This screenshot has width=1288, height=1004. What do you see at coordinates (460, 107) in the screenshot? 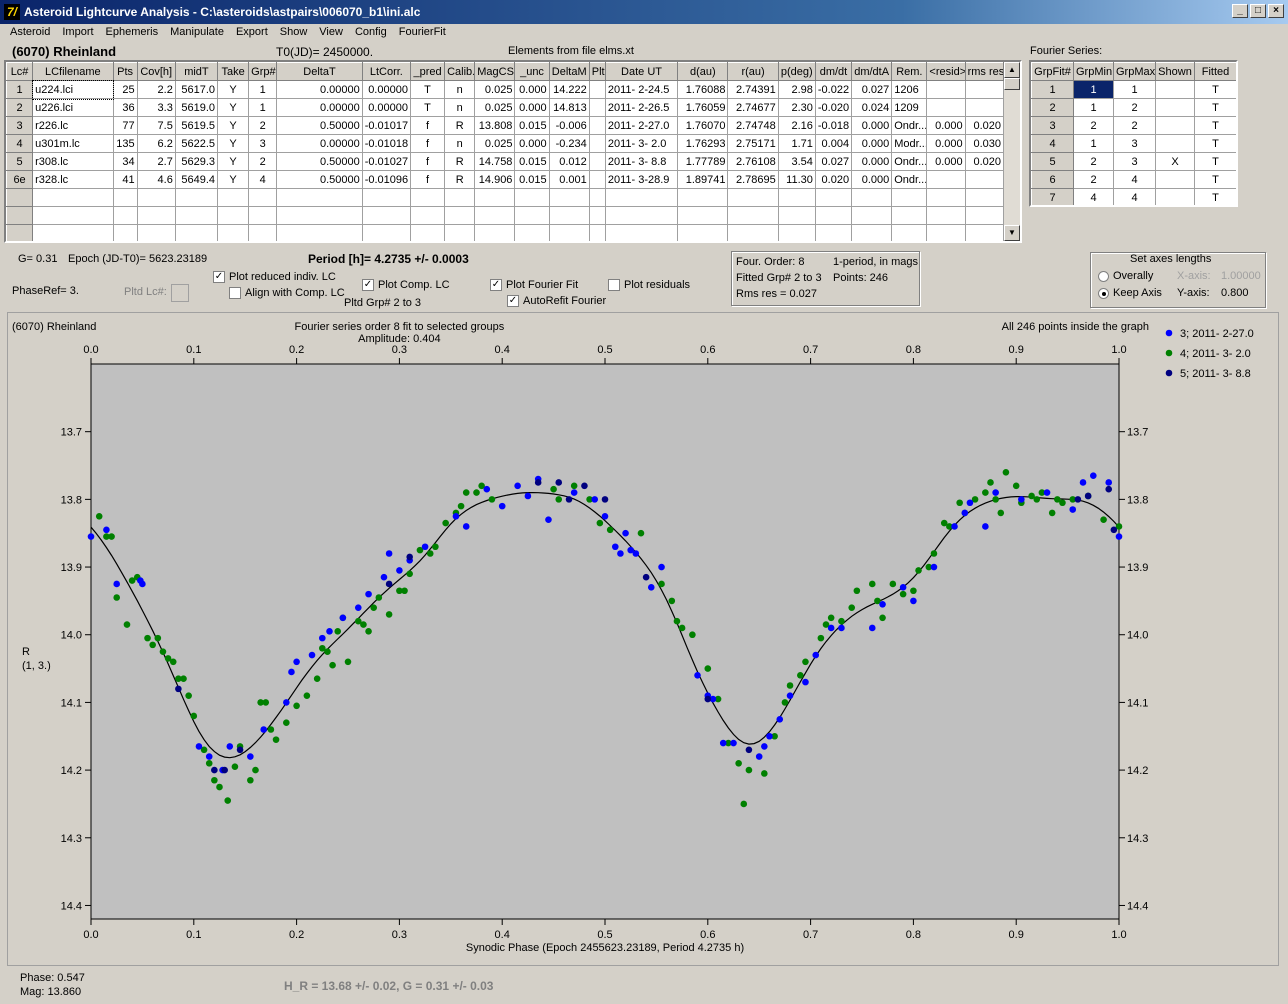
I see `table-cell: n` at bounding box center [460, 107].